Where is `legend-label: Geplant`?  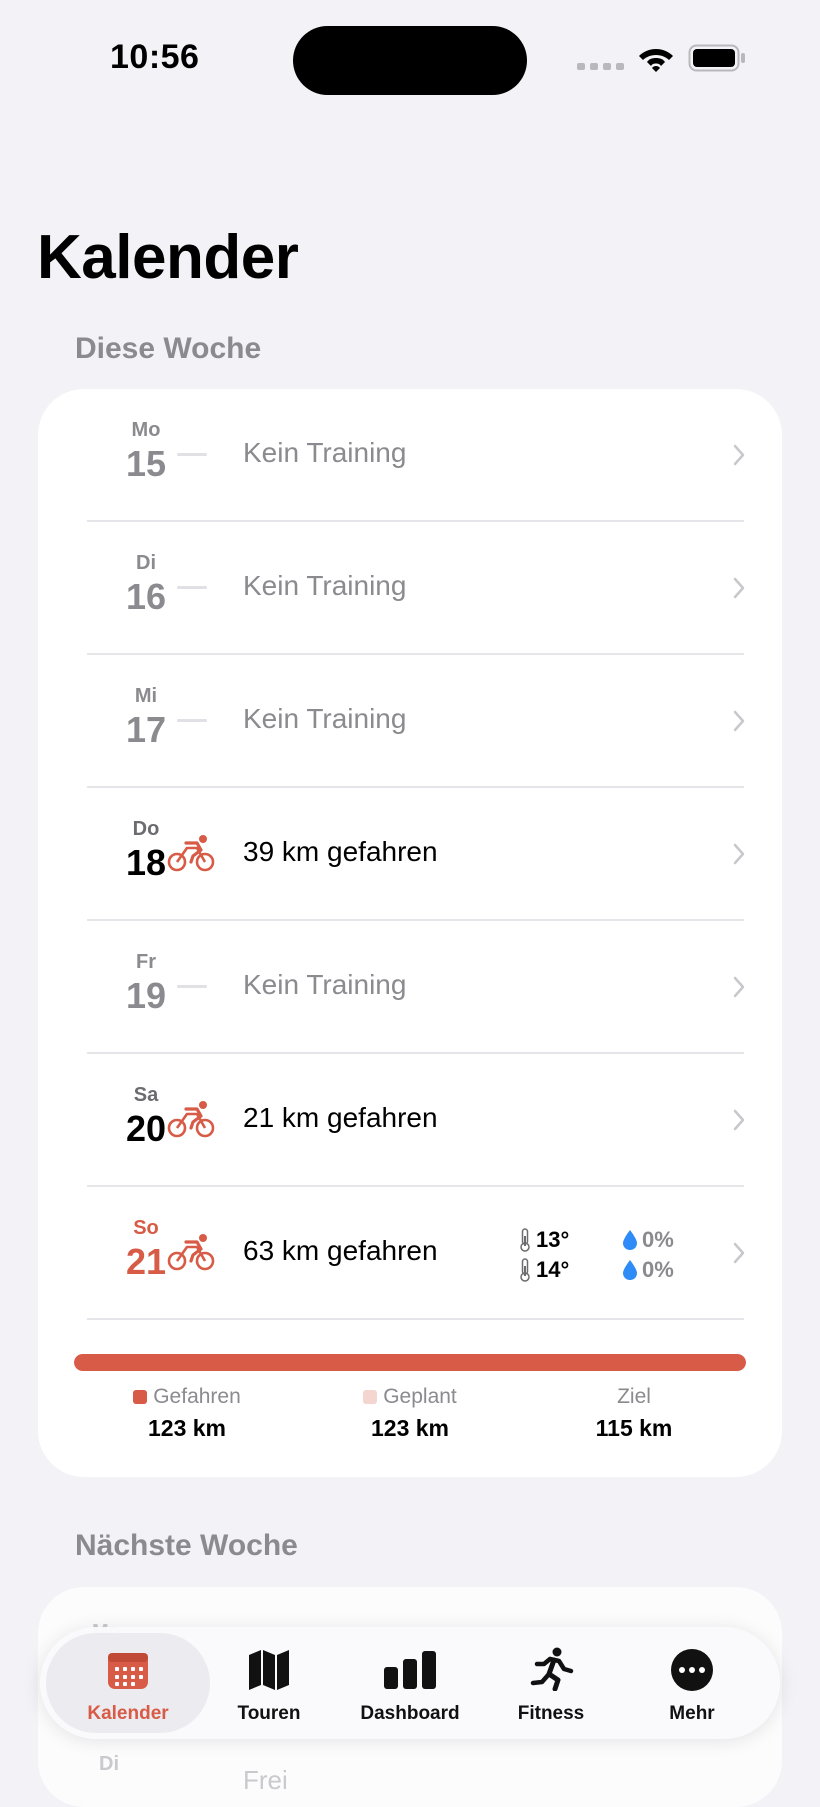 legend-label: Geplant is located at coordinates (420, 1396).